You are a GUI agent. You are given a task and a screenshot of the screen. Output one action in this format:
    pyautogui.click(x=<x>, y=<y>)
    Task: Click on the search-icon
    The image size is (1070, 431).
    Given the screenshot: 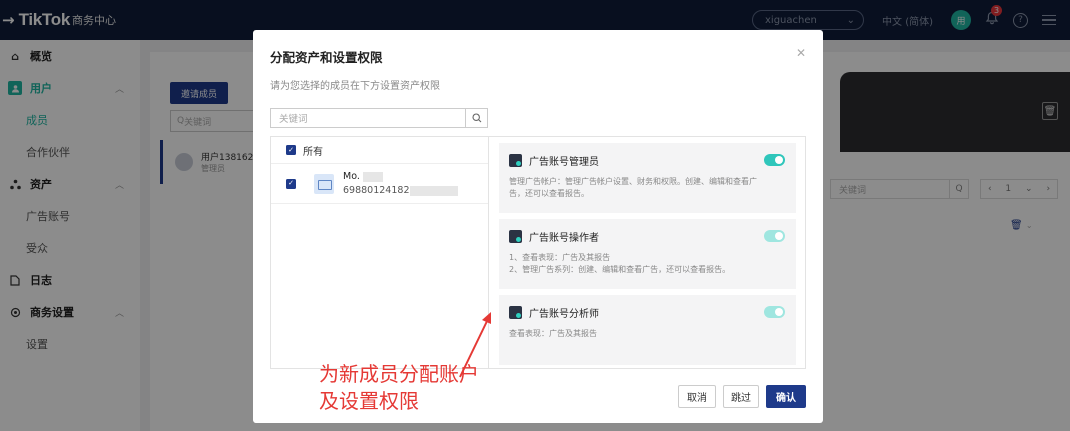 What is the action you would take?
    pyautogui.click(x=476, y=118)
    